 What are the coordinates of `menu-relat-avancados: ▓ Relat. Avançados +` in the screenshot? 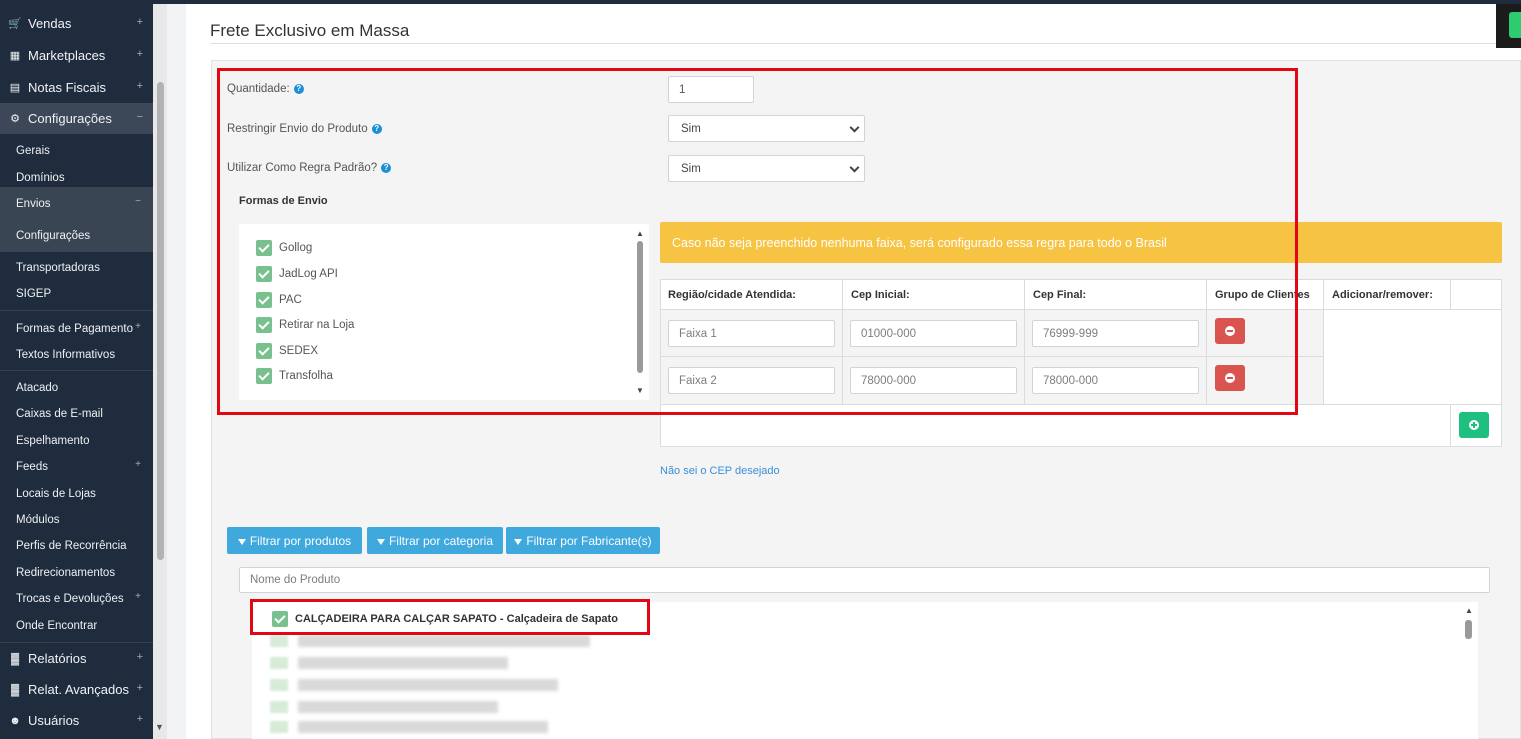 It's located at (76, 689).